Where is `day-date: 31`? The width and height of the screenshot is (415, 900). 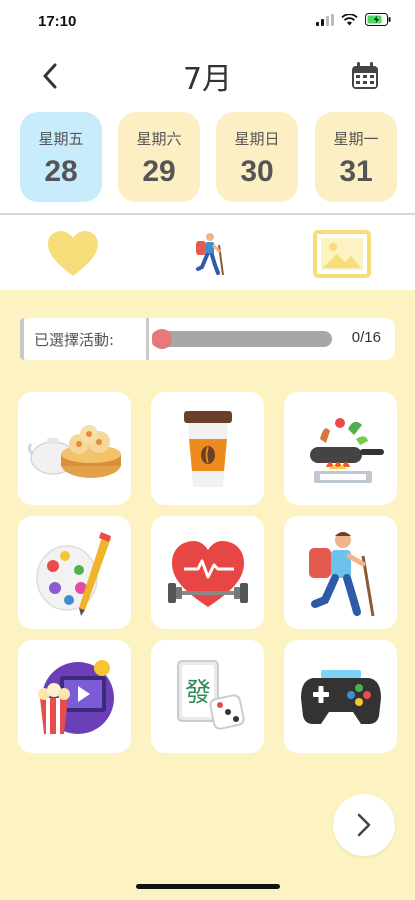
day-date: 31 is located at coordinates (356, 171).